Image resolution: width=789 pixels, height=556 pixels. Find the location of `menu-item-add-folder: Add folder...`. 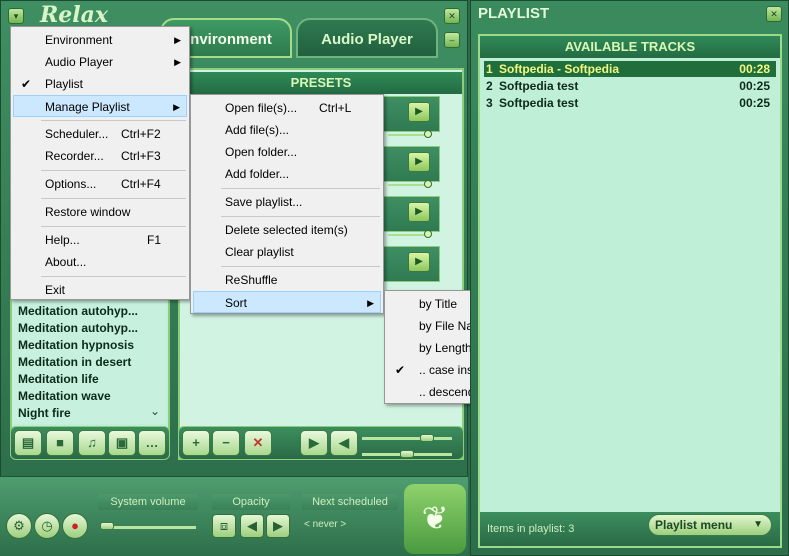

menu-item-add-folder: Add folder... is located at coordinates (287, 174).